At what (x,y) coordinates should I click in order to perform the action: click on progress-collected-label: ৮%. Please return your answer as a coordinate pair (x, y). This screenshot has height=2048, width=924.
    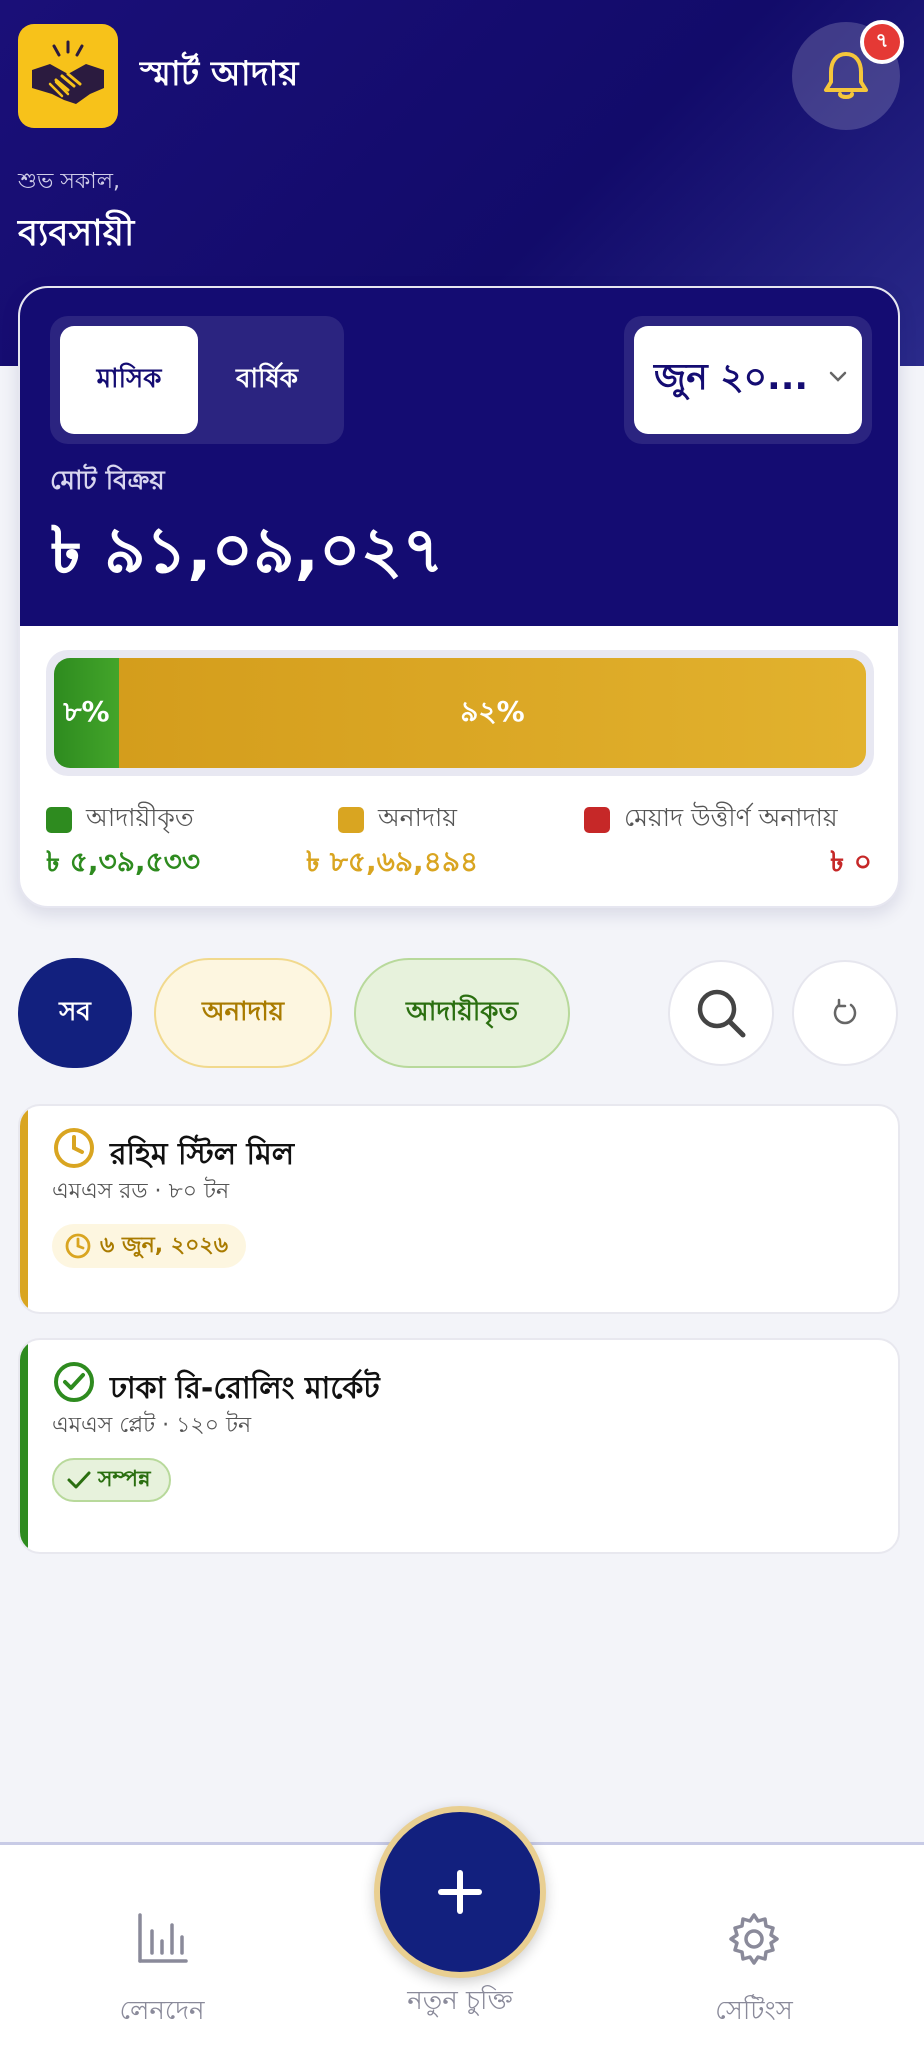
    Looking at the image, I should click on (86, 711).